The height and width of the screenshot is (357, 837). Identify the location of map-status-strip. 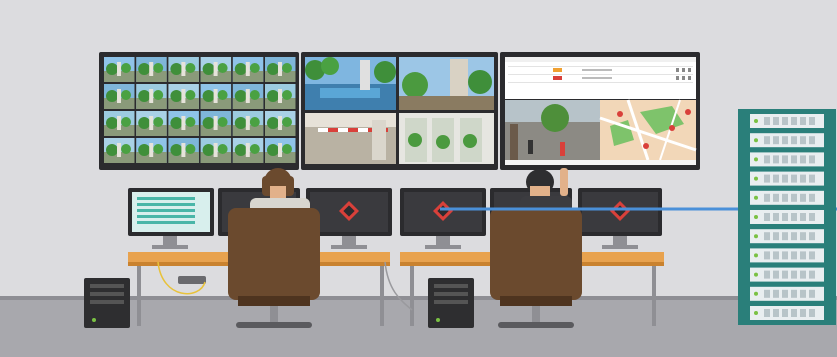
(600, 162).